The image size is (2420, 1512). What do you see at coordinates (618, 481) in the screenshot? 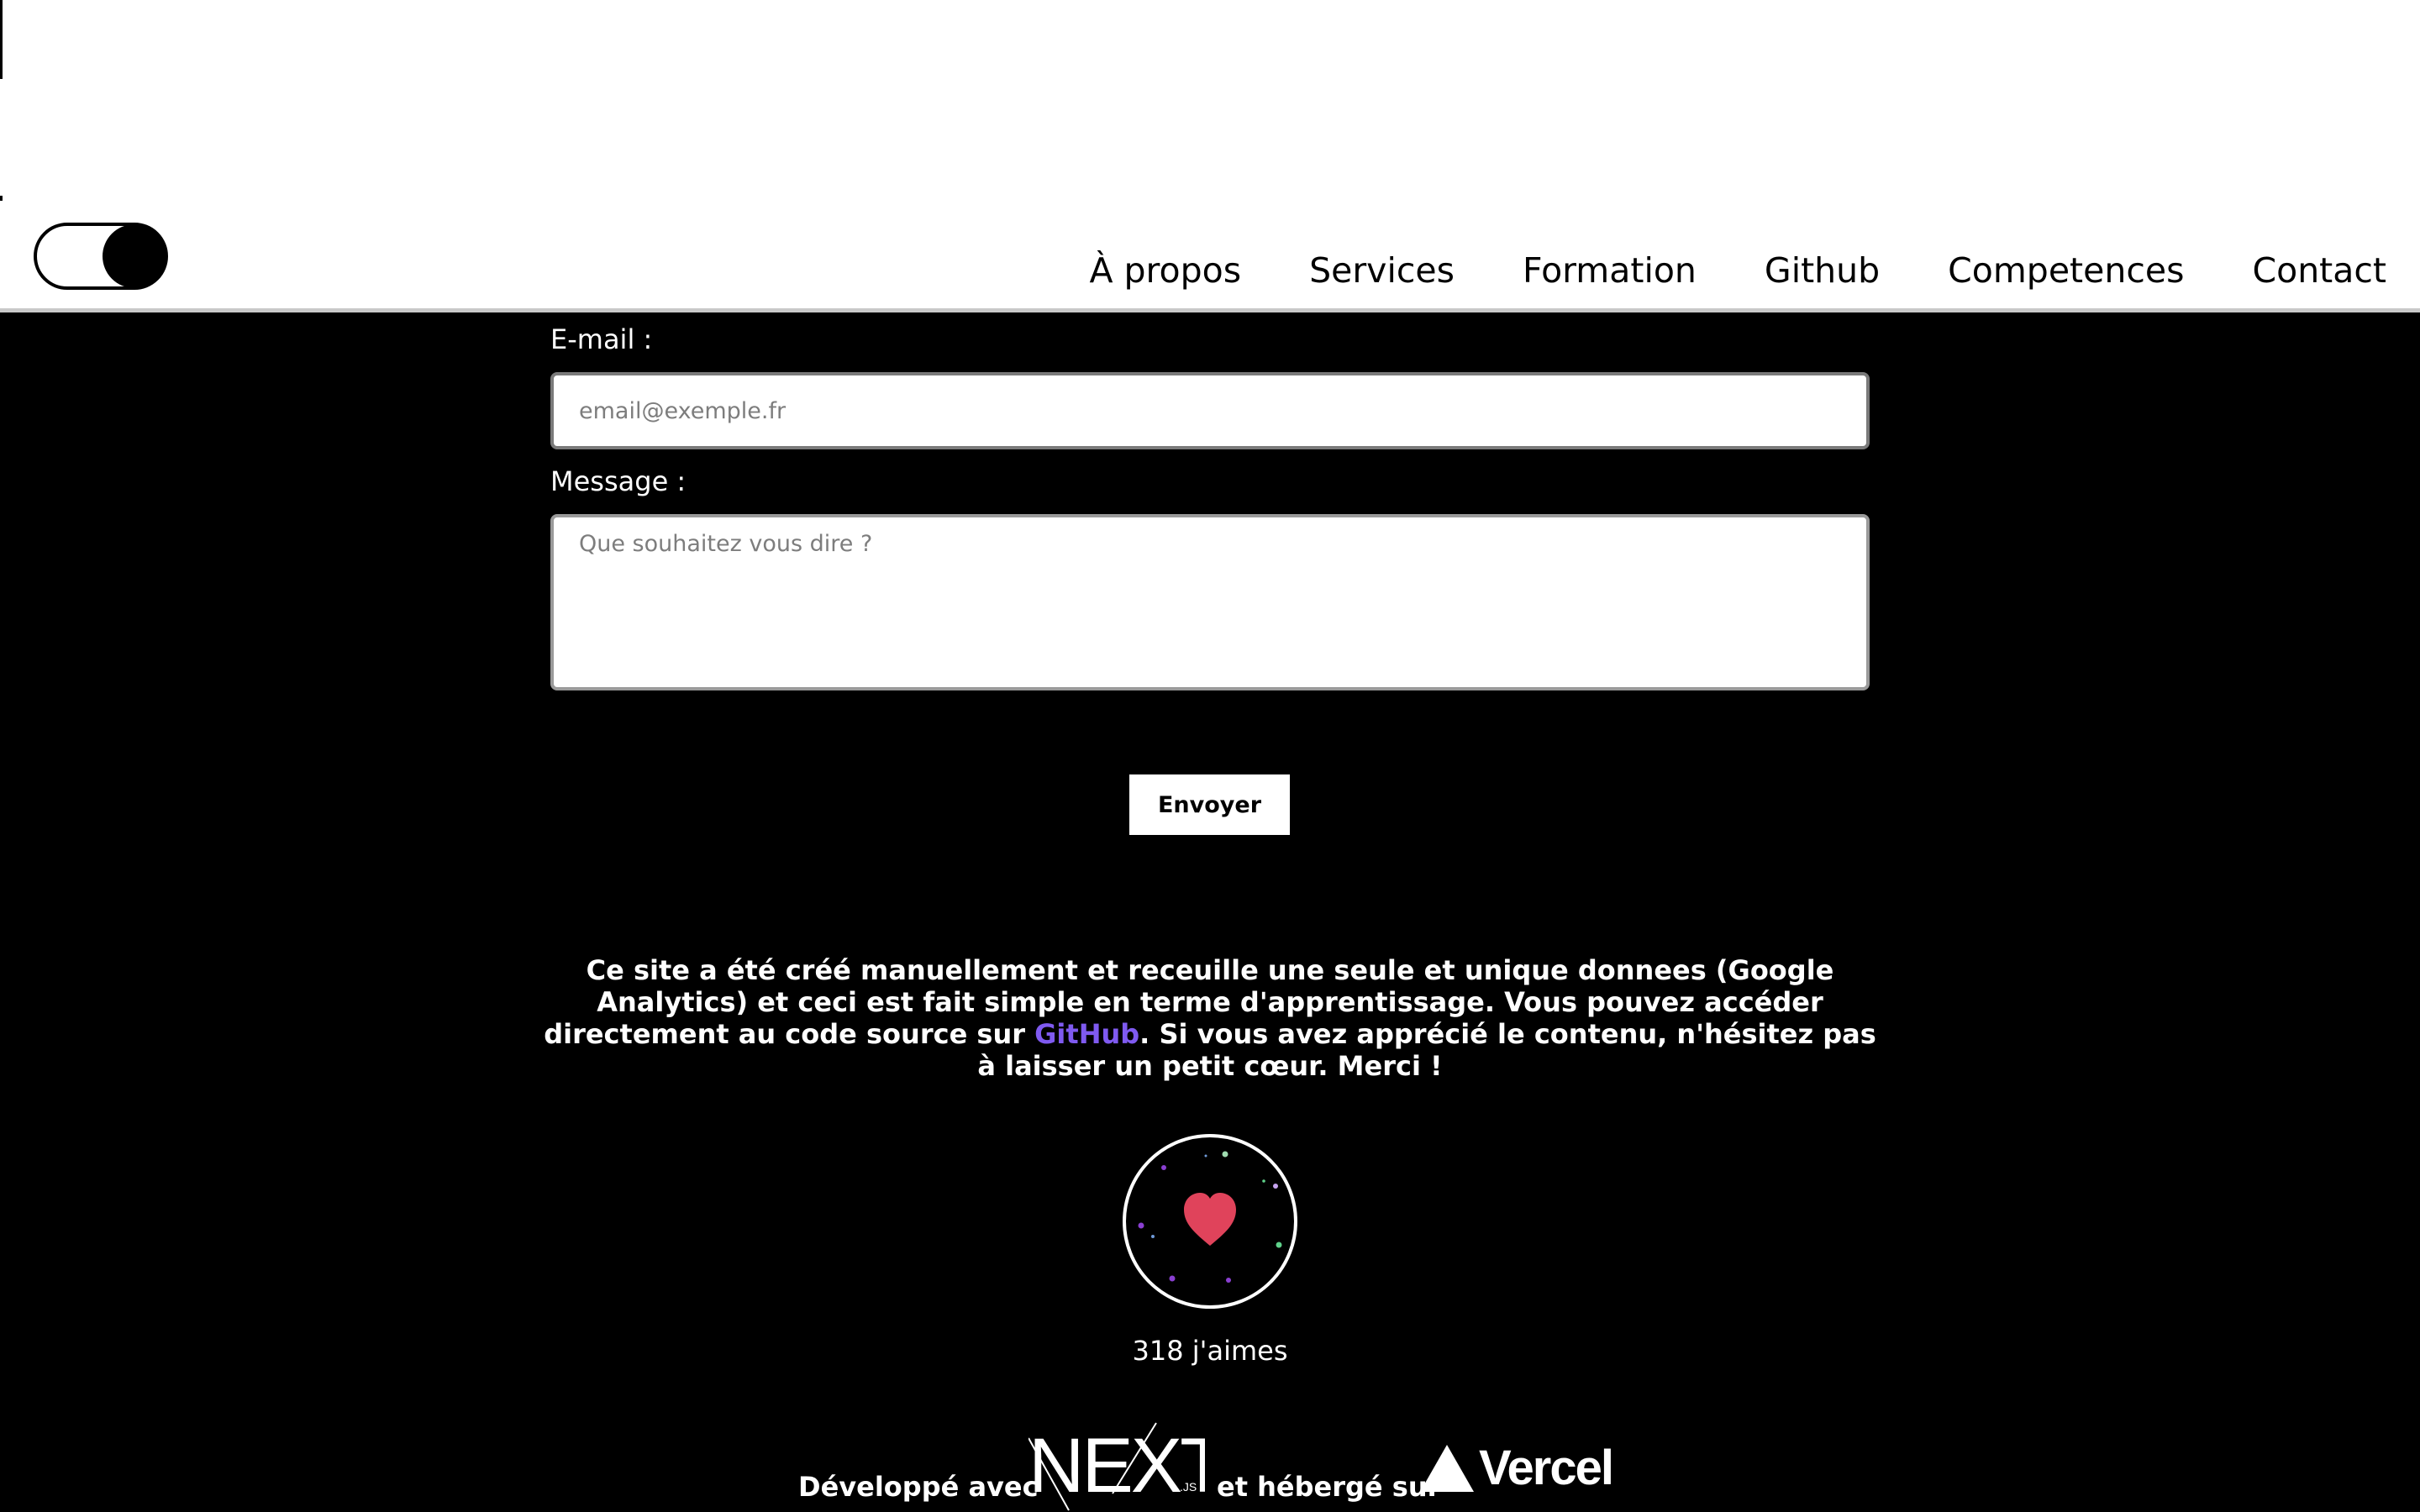
I see `message-label: Message :` at bounding box center [618, 481].